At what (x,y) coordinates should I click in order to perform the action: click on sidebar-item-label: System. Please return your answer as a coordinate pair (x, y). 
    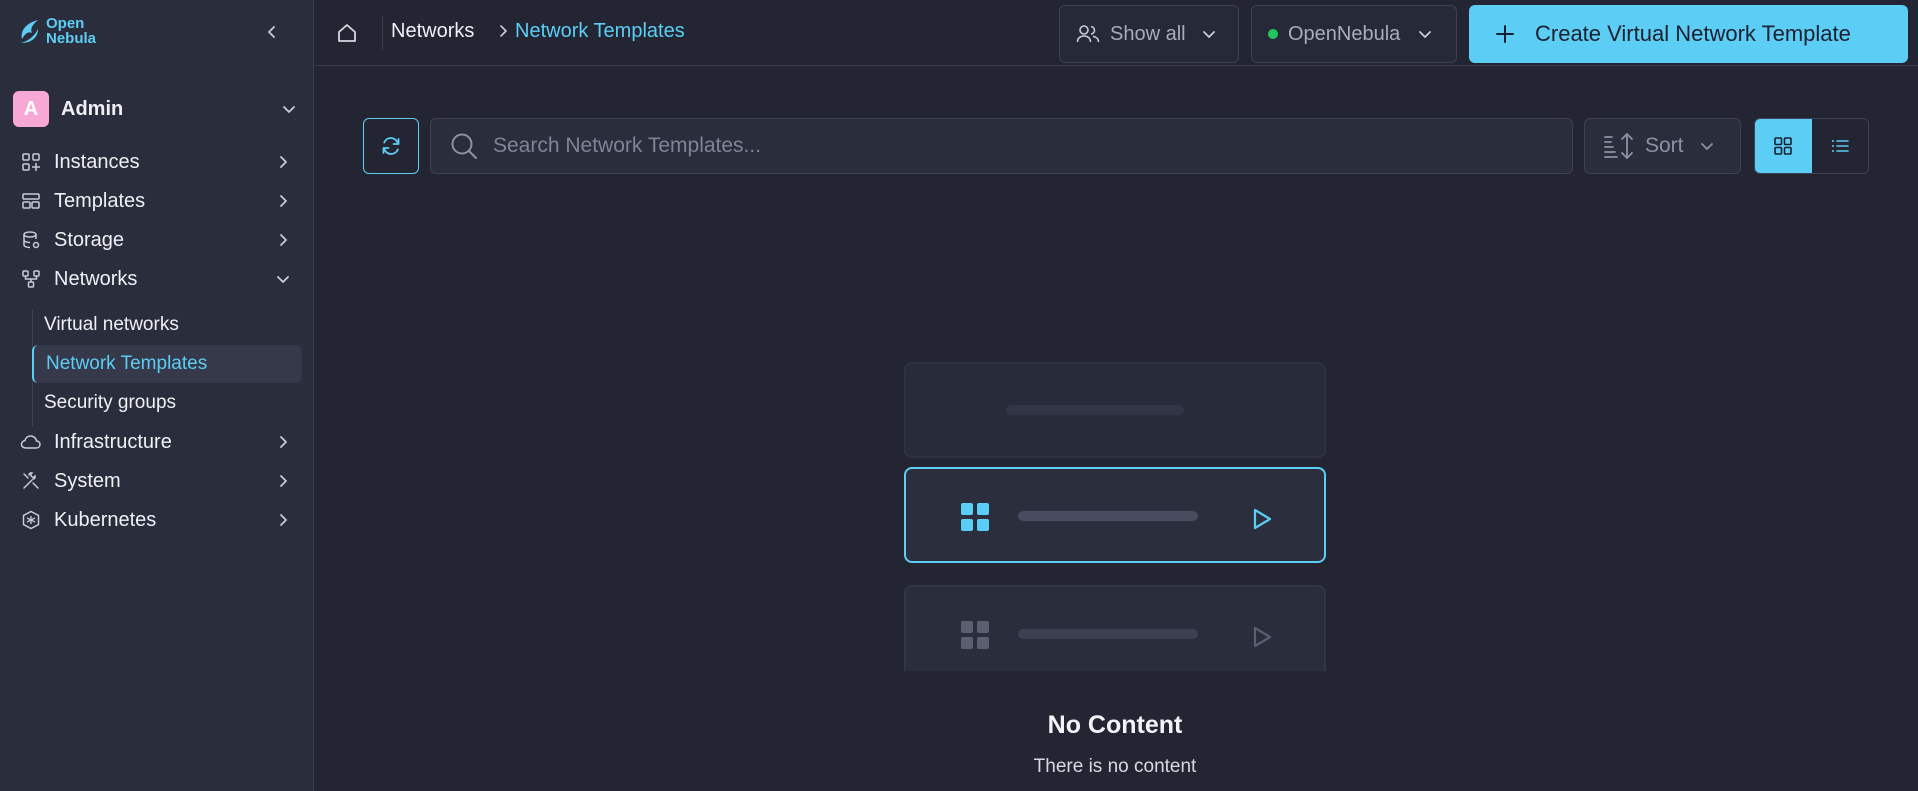
    Looking at the image, I should click on (87, 480).